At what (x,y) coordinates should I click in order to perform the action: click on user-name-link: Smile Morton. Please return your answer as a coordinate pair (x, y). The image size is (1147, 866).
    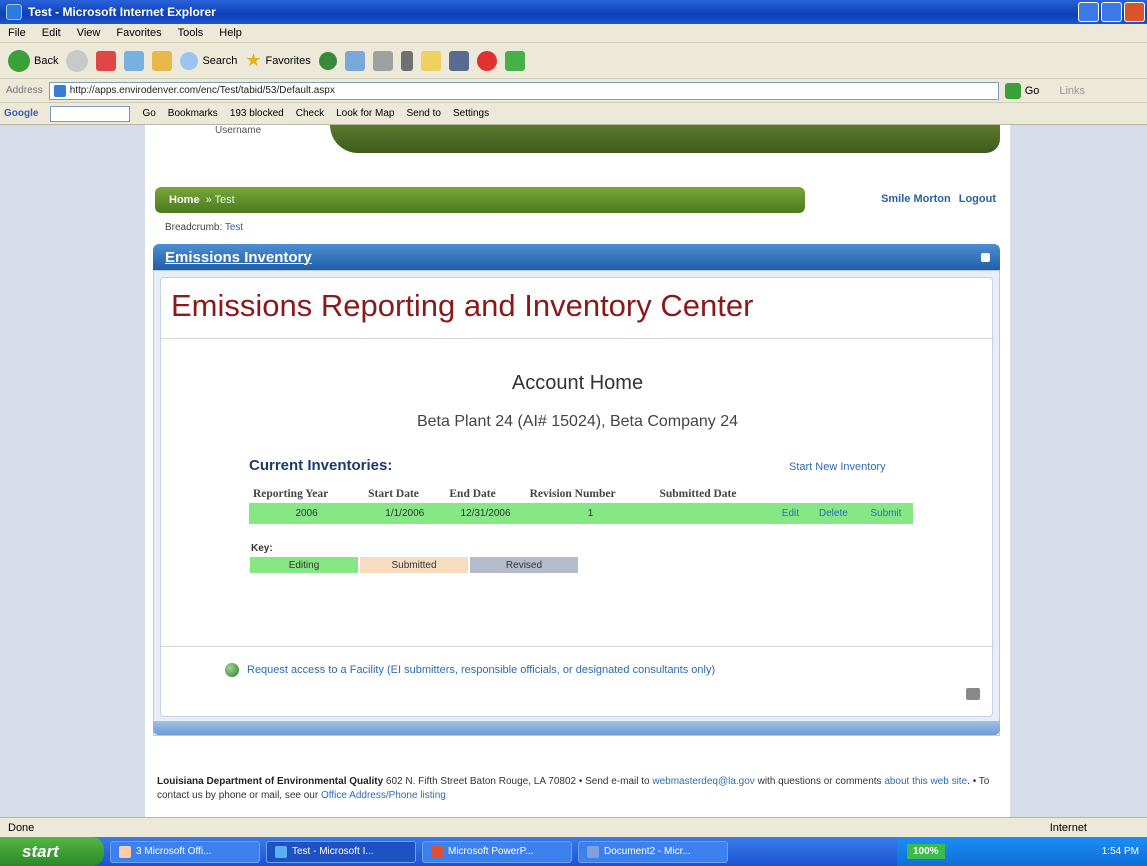
    Looking at the image, I should click on (916, 199).